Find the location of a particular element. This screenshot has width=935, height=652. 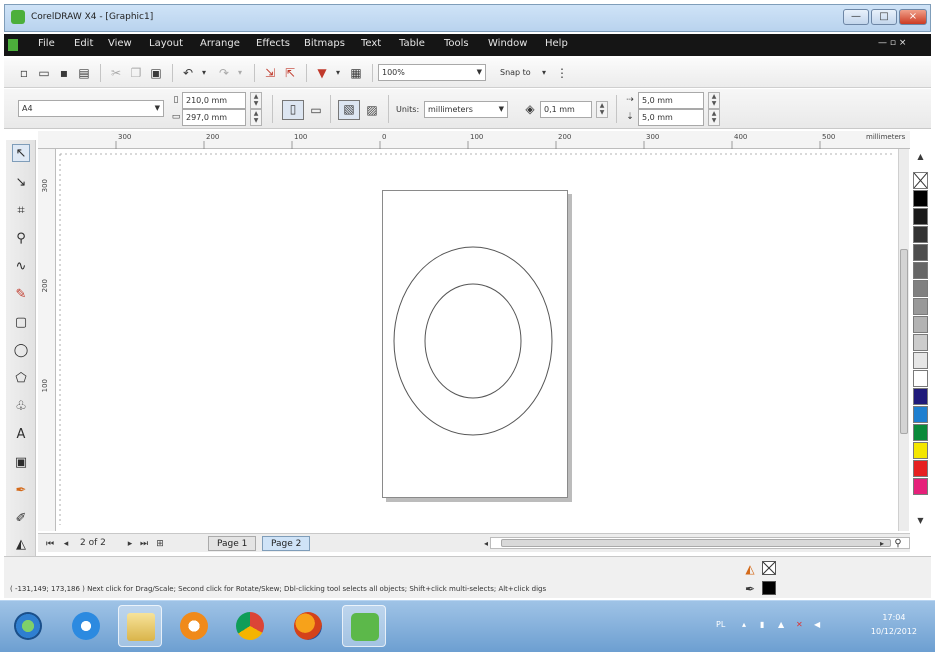

shape-tool-icon: ↘ is located at coordinates (21, 183).